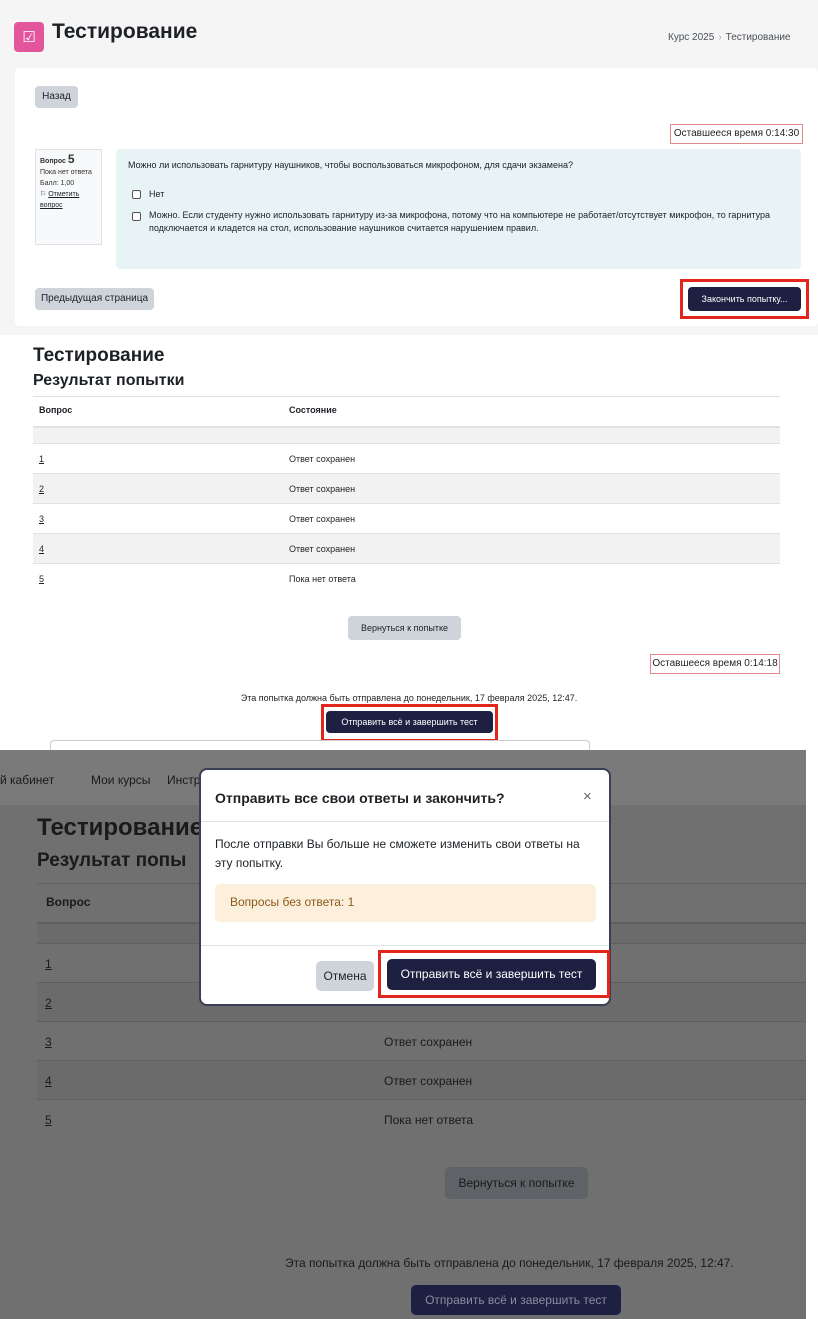 The image size is (818, 1319). I want to click on dialog-title: Отправить все свои ответы и закончить?, so click(360, 798).